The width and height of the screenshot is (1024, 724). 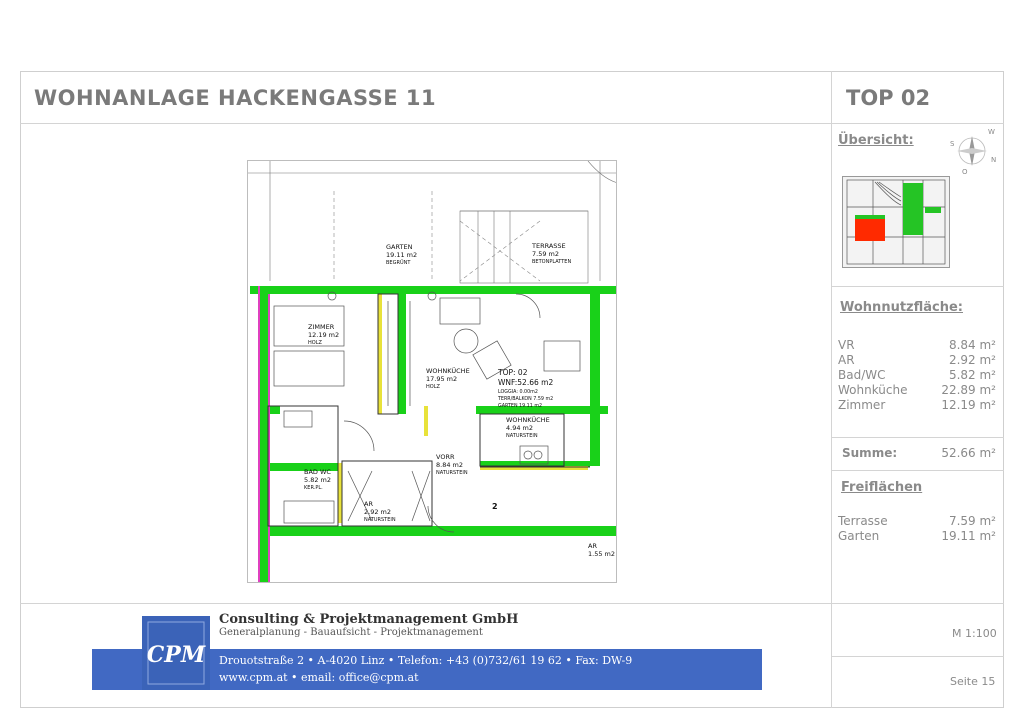 I want to click on plan-label-wohnkueche: WOHNKÜCHE, so click(x=448, y=370).